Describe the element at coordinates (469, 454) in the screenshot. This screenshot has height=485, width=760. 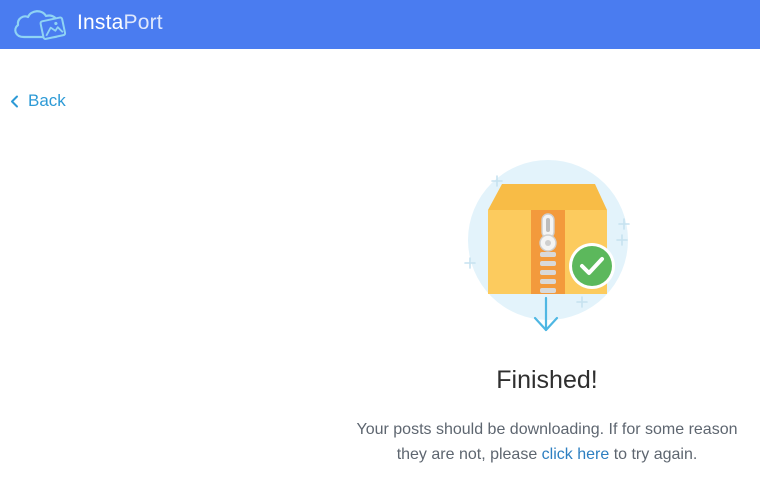
I see `message-line-2-start: they are not, please` at that location.